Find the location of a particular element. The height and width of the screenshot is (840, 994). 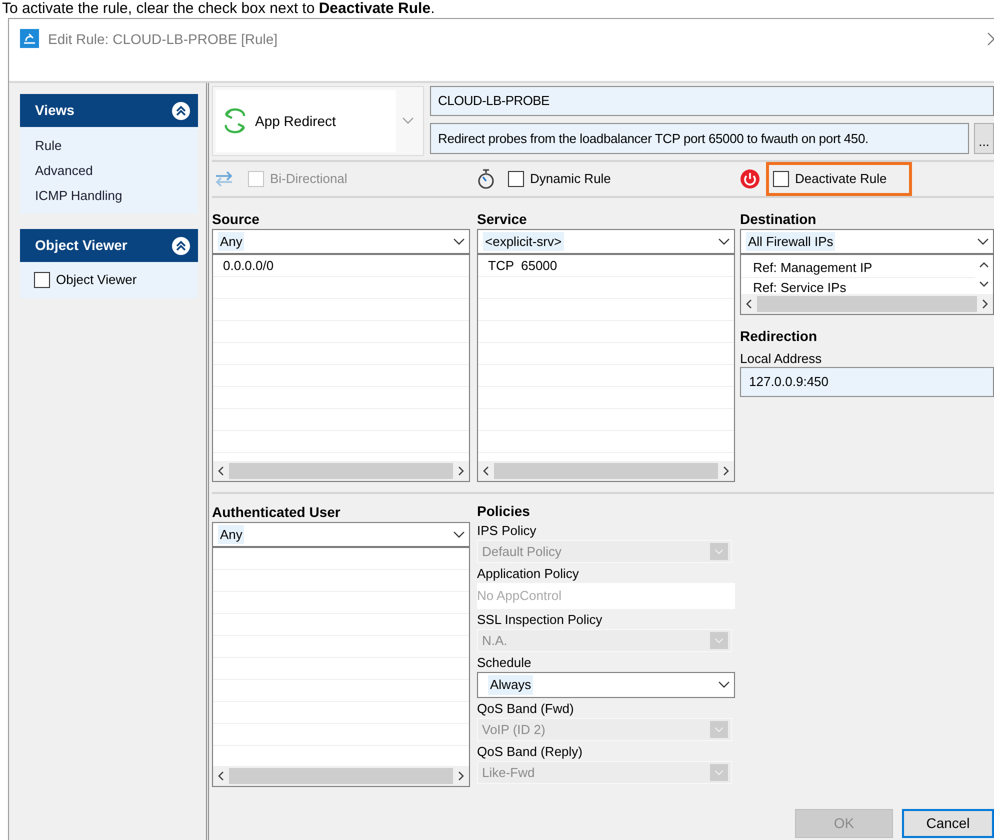

section-heading: Policies is located at coordinates (504, 511).